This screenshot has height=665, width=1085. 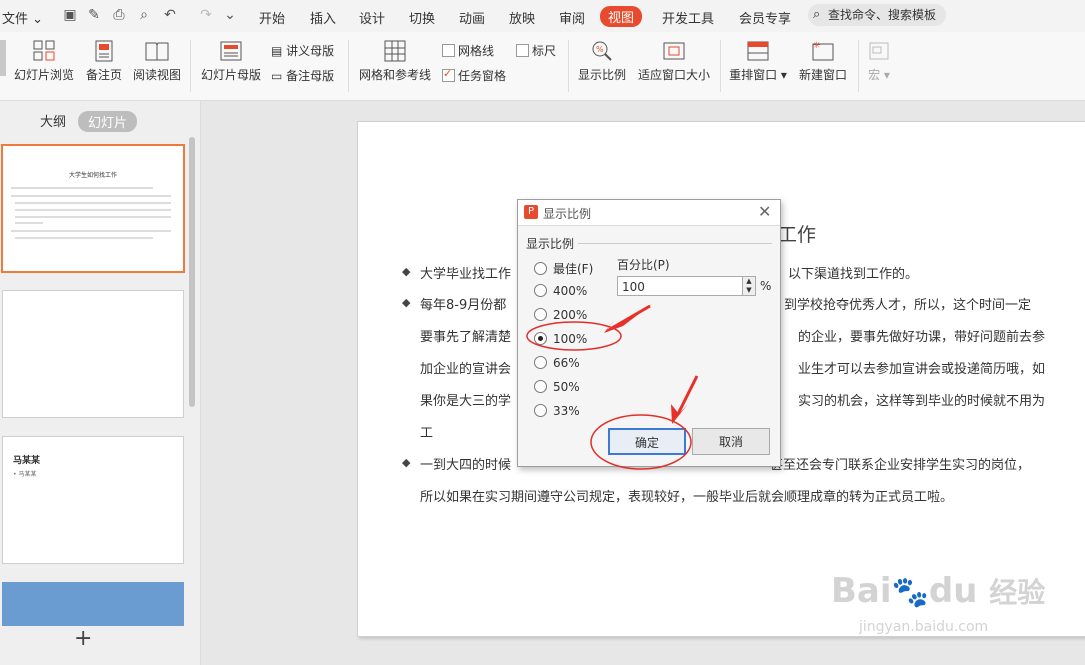 I want to click on annotation-overlay, so click(x=612, y=387).